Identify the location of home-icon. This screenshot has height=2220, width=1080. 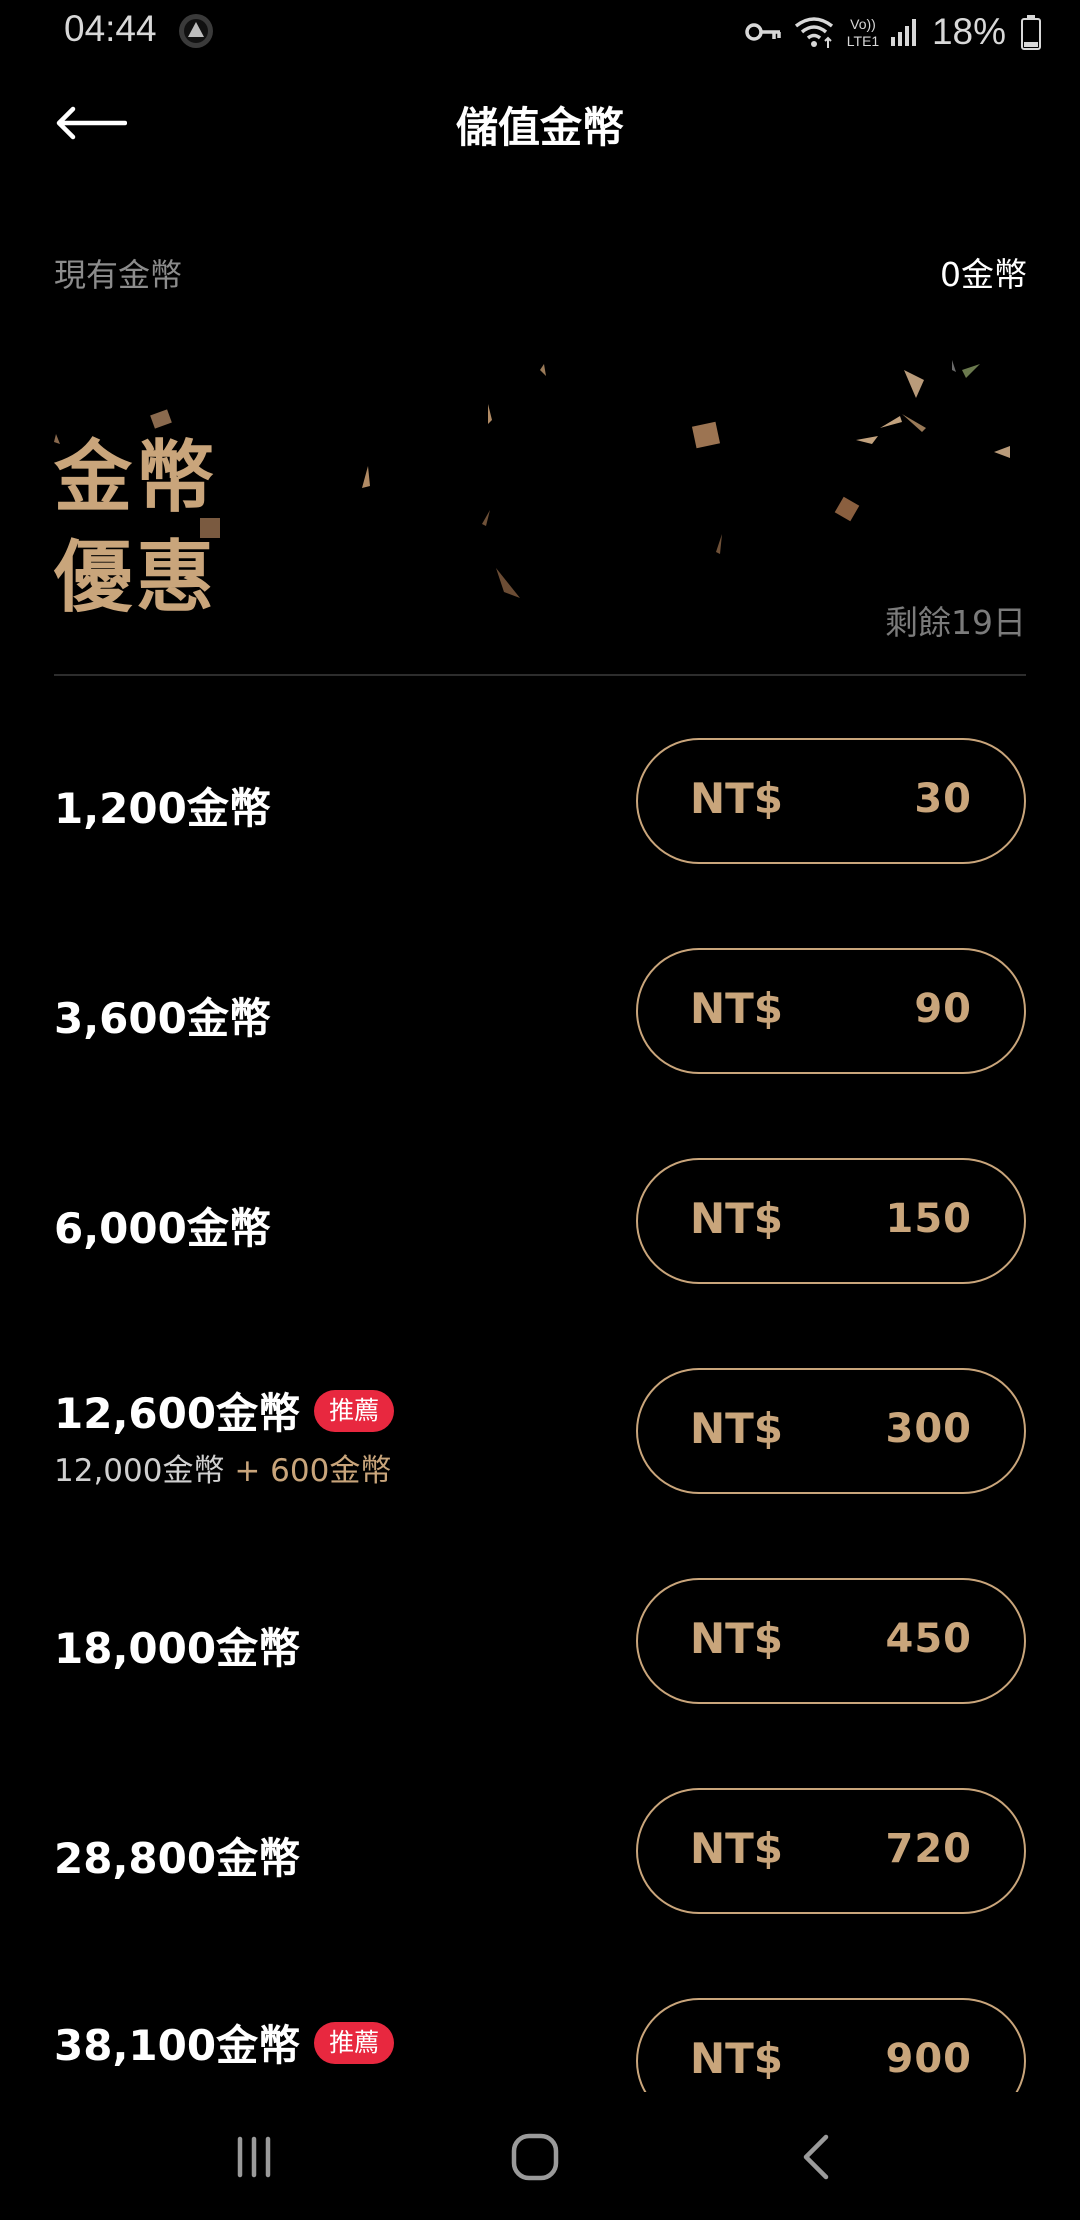
(535, 2157).